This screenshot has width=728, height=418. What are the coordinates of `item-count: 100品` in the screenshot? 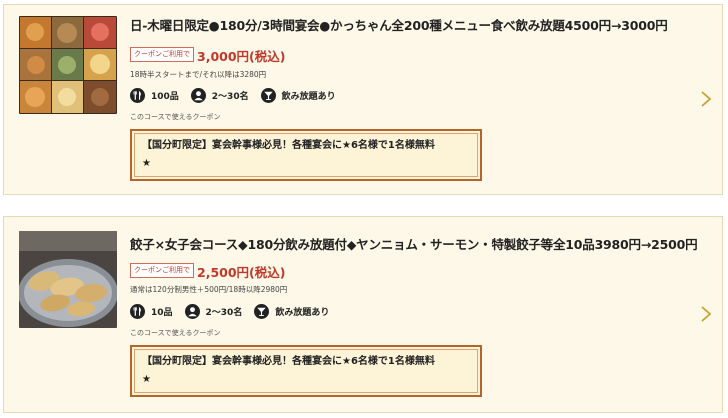 It's located at (154, 95).